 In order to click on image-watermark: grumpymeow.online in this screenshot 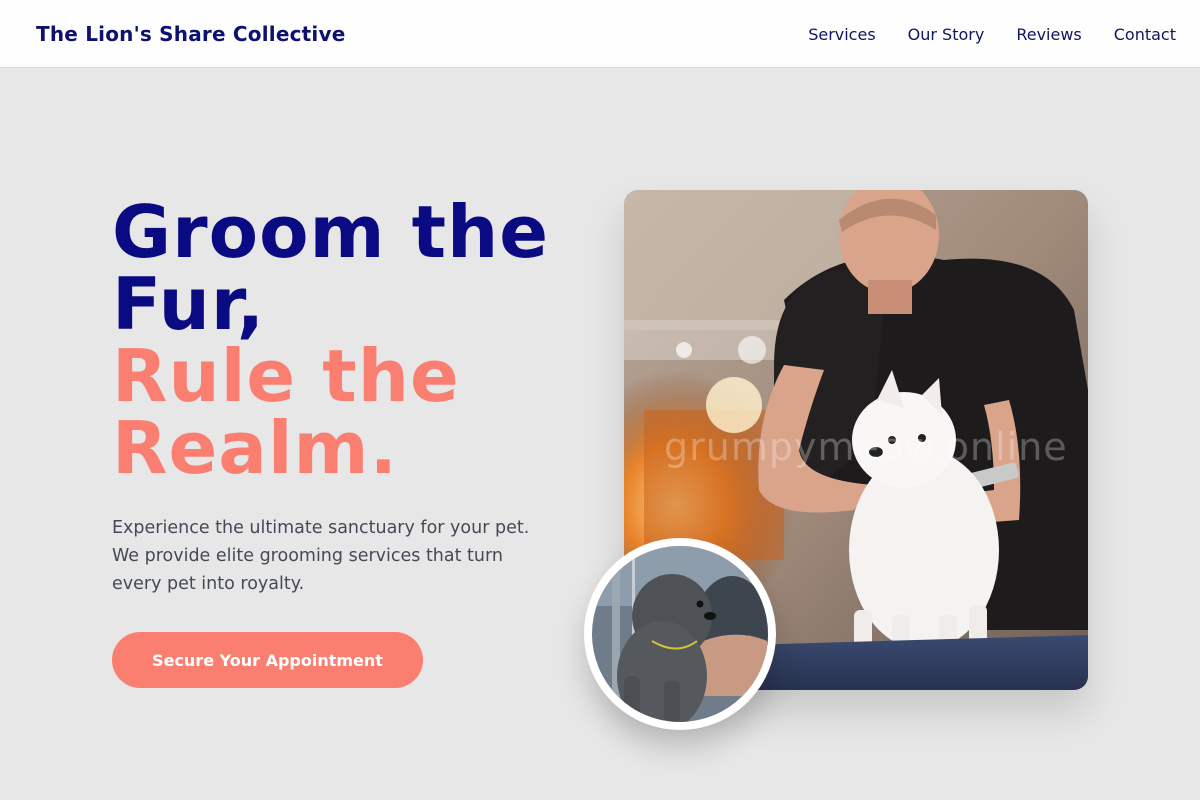, I will do `click(866, 447)`.